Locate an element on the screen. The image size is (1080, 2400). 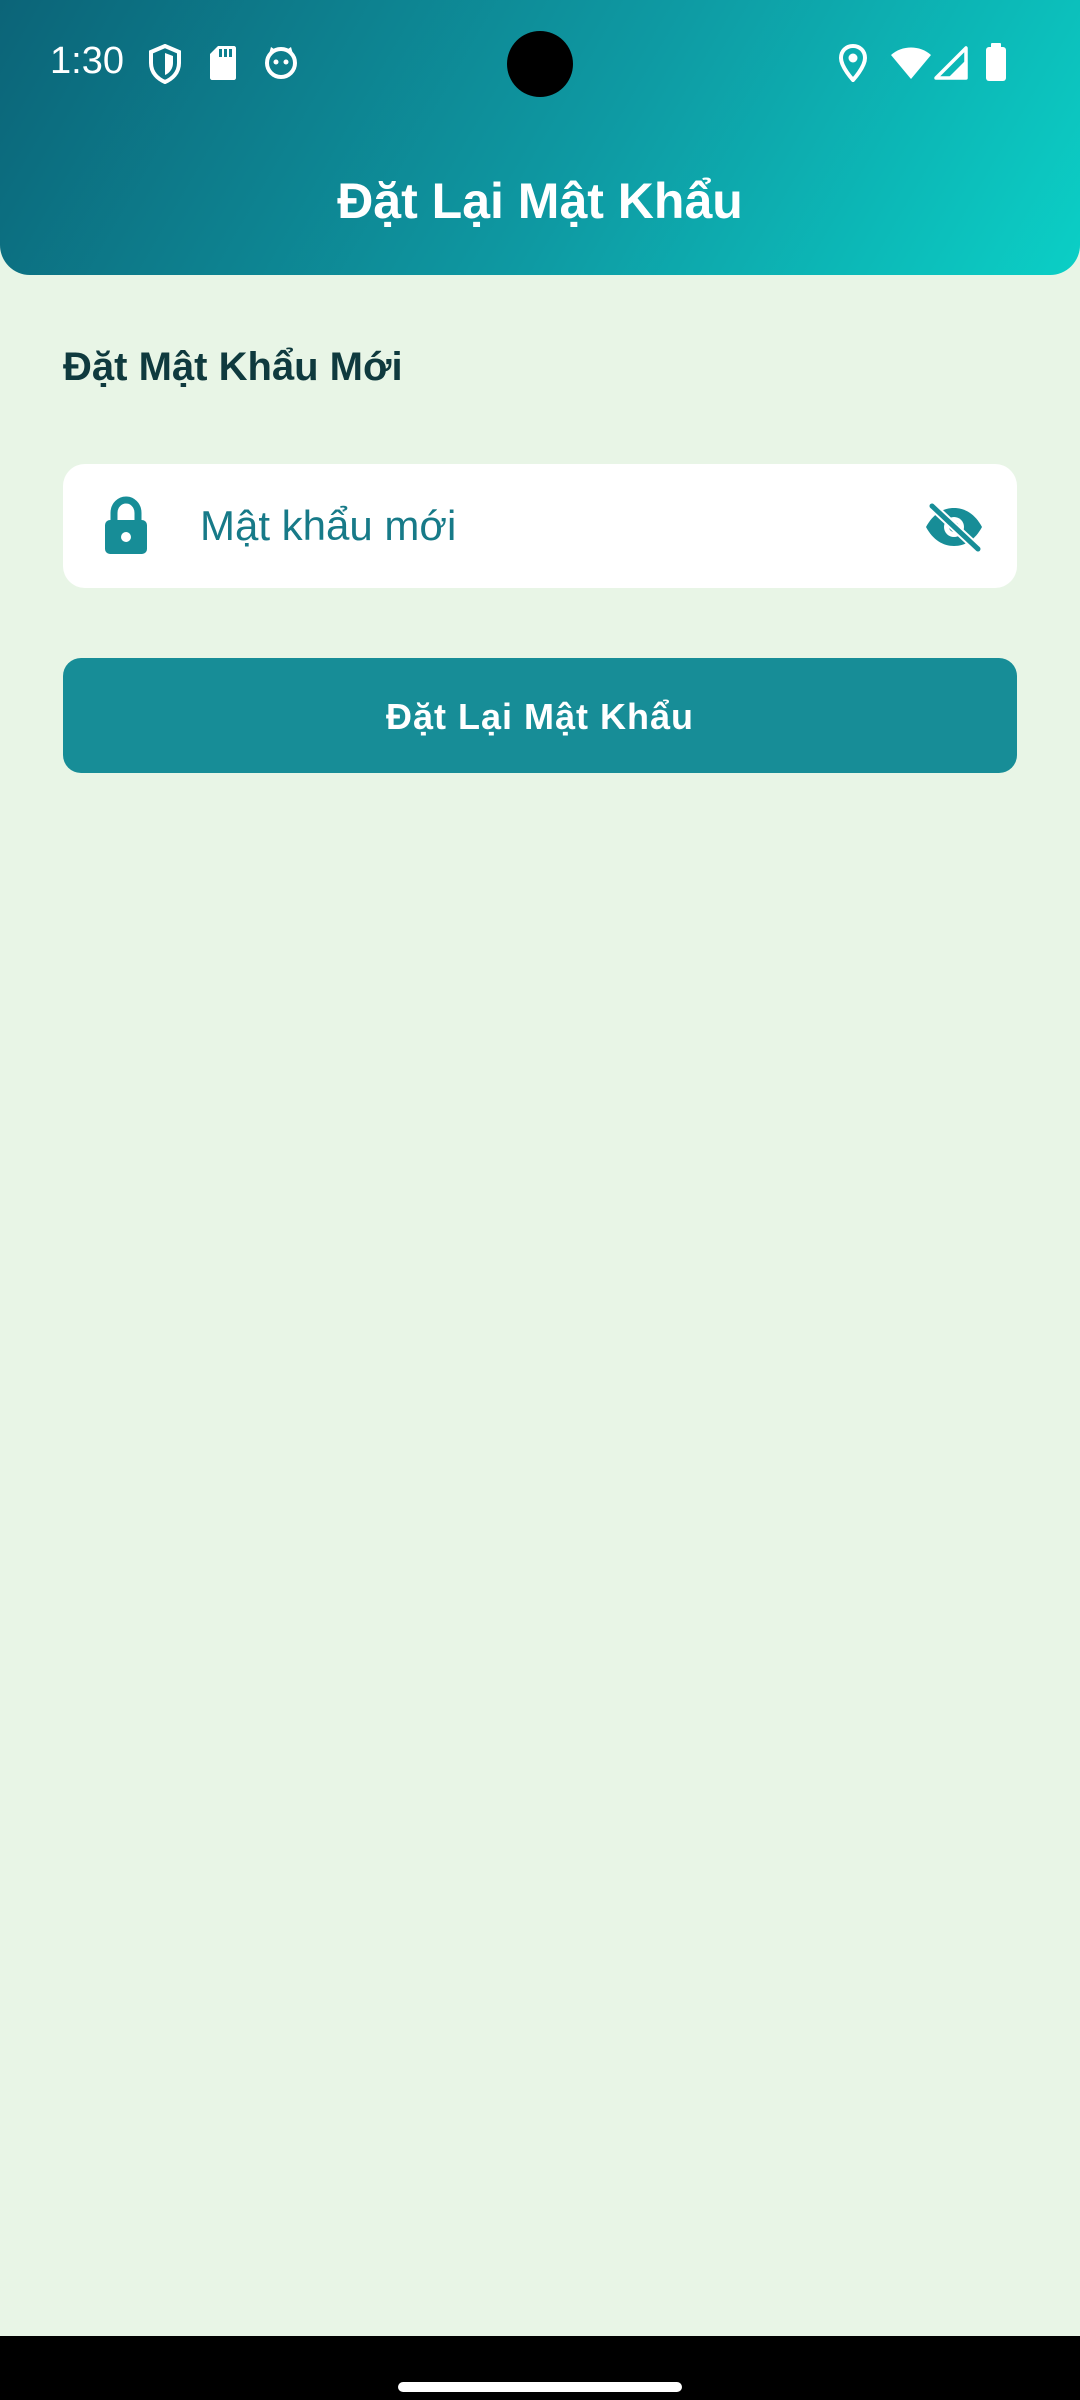
battery-icon is located at coordinates (996, 64).